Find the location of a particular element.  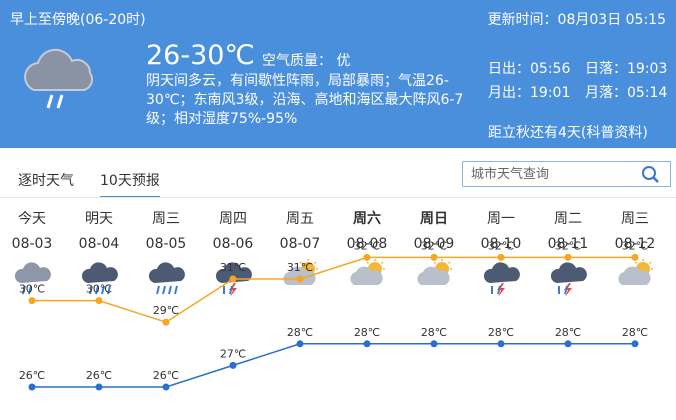

low-temp-label: 27℃ is located at coordinates (233, 353).